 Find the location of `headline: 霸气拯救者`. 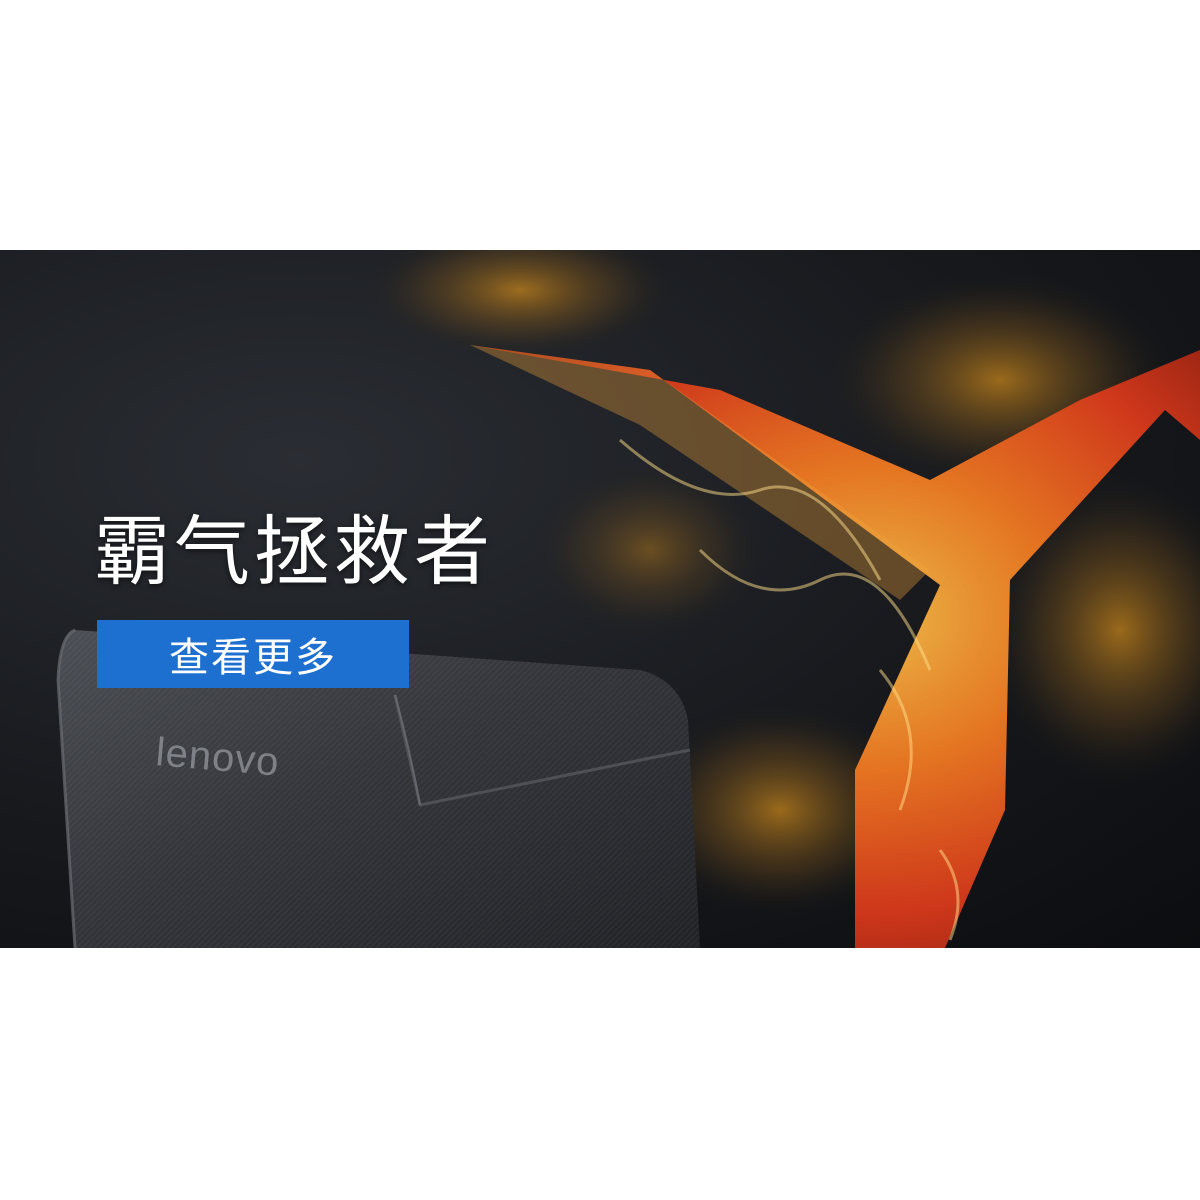

headline: 霸气拯救者 is located at coordinates (294, 551).